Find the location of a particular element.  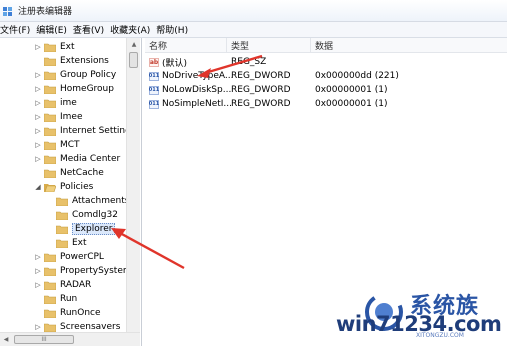

scroll-thumb is located at coordinates (133, 60).